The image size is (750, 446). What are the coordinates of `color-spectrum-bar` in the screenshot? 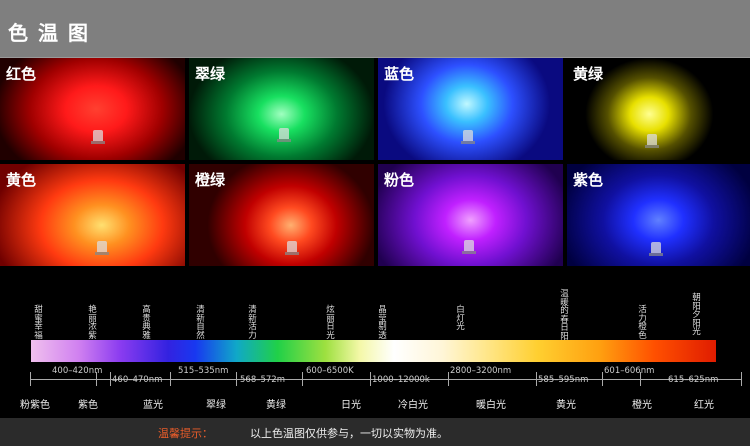 It's located at (373, 351).